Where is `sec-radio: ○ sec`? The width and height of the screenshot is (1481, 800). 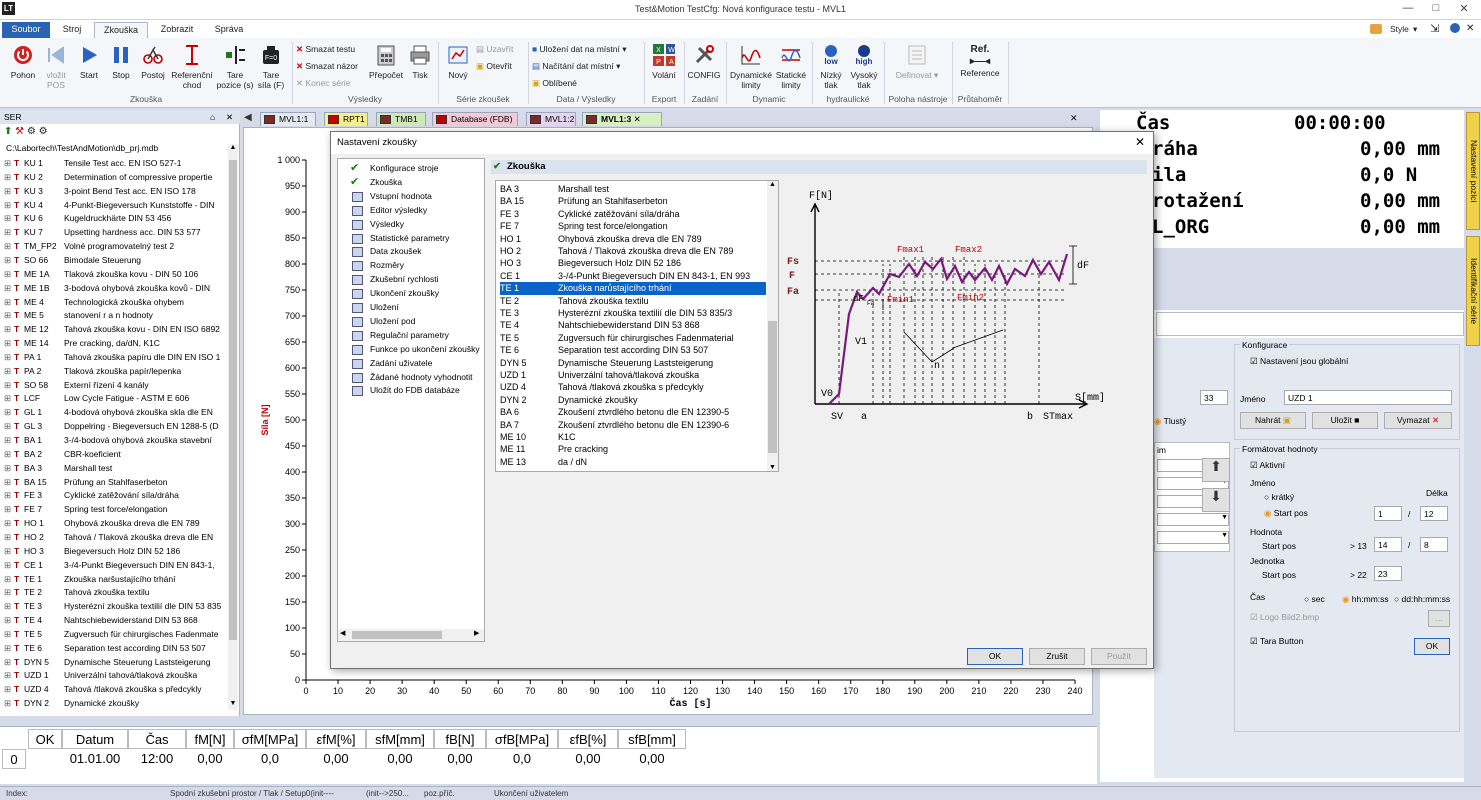 sec-radio: ○ sec is located at coordinates (1314, 599).